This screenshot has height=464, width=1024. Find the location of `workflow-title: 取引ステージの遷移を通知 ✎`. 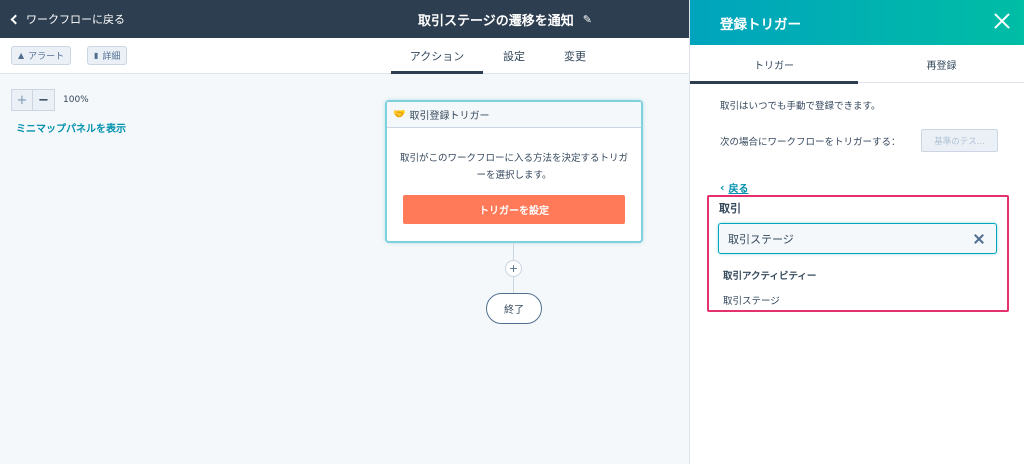

workflow-title: 取引ステージの遷移を通知 ✎ is located at coordinates (505, 19).